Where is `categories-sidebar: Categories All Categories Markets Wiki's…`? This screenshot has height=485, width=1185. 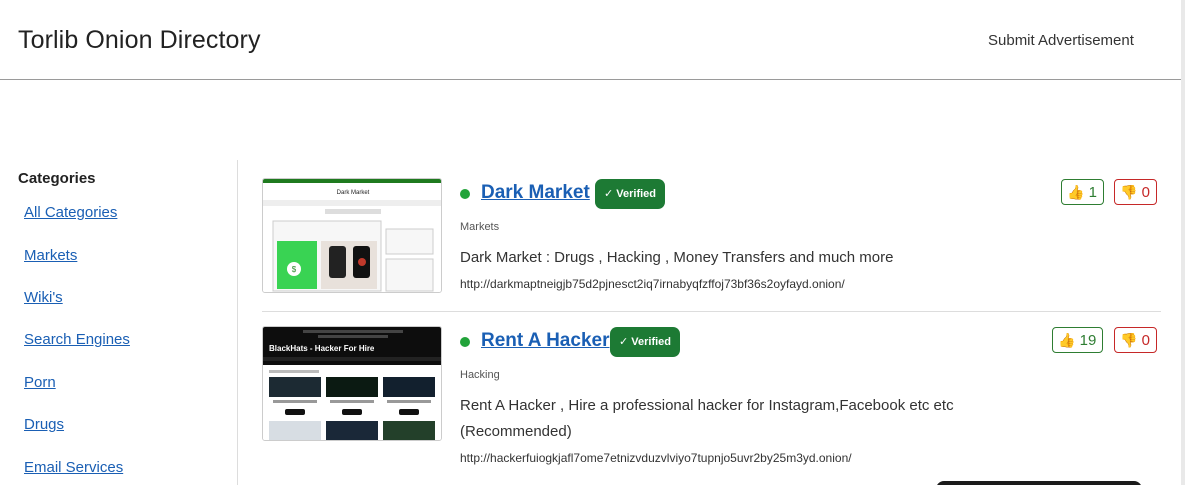
categories-sidebar: Categories All Categories Markets Wiki's… is located at coordinates (119, 322).